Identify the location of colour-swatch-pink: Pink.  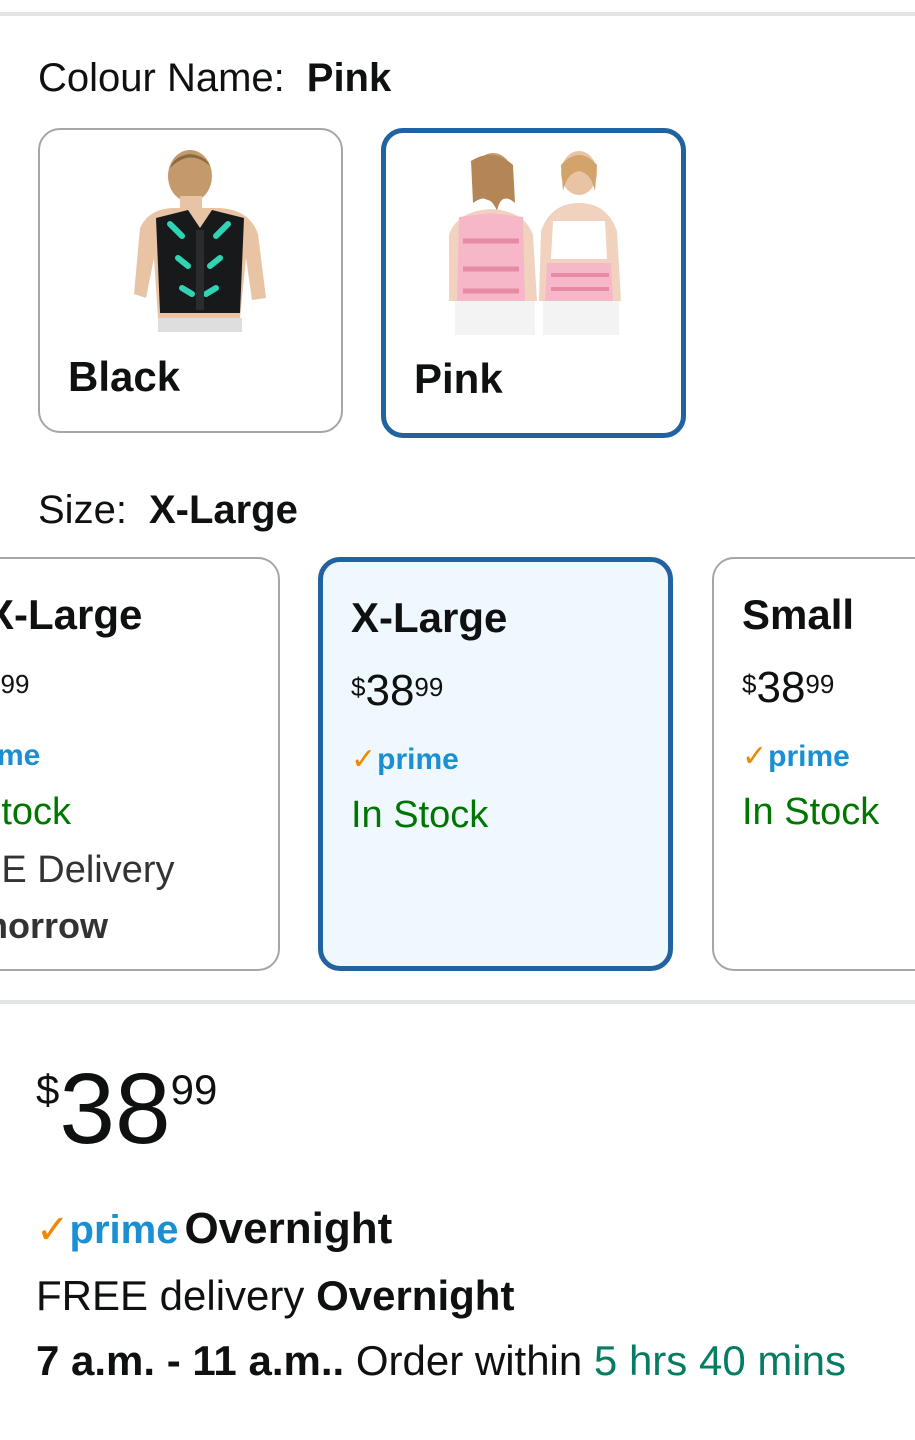
(533, 283).